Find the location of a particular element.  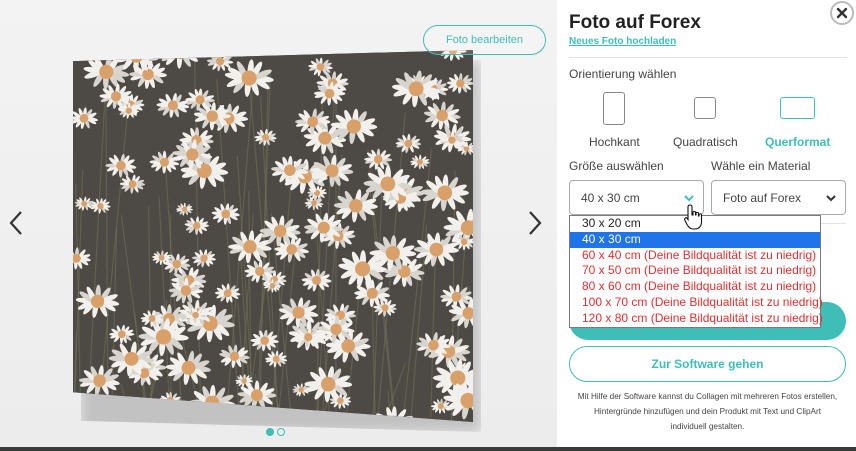

orientation-portrait-label: Hochkant is located at coordinates (614, 142).